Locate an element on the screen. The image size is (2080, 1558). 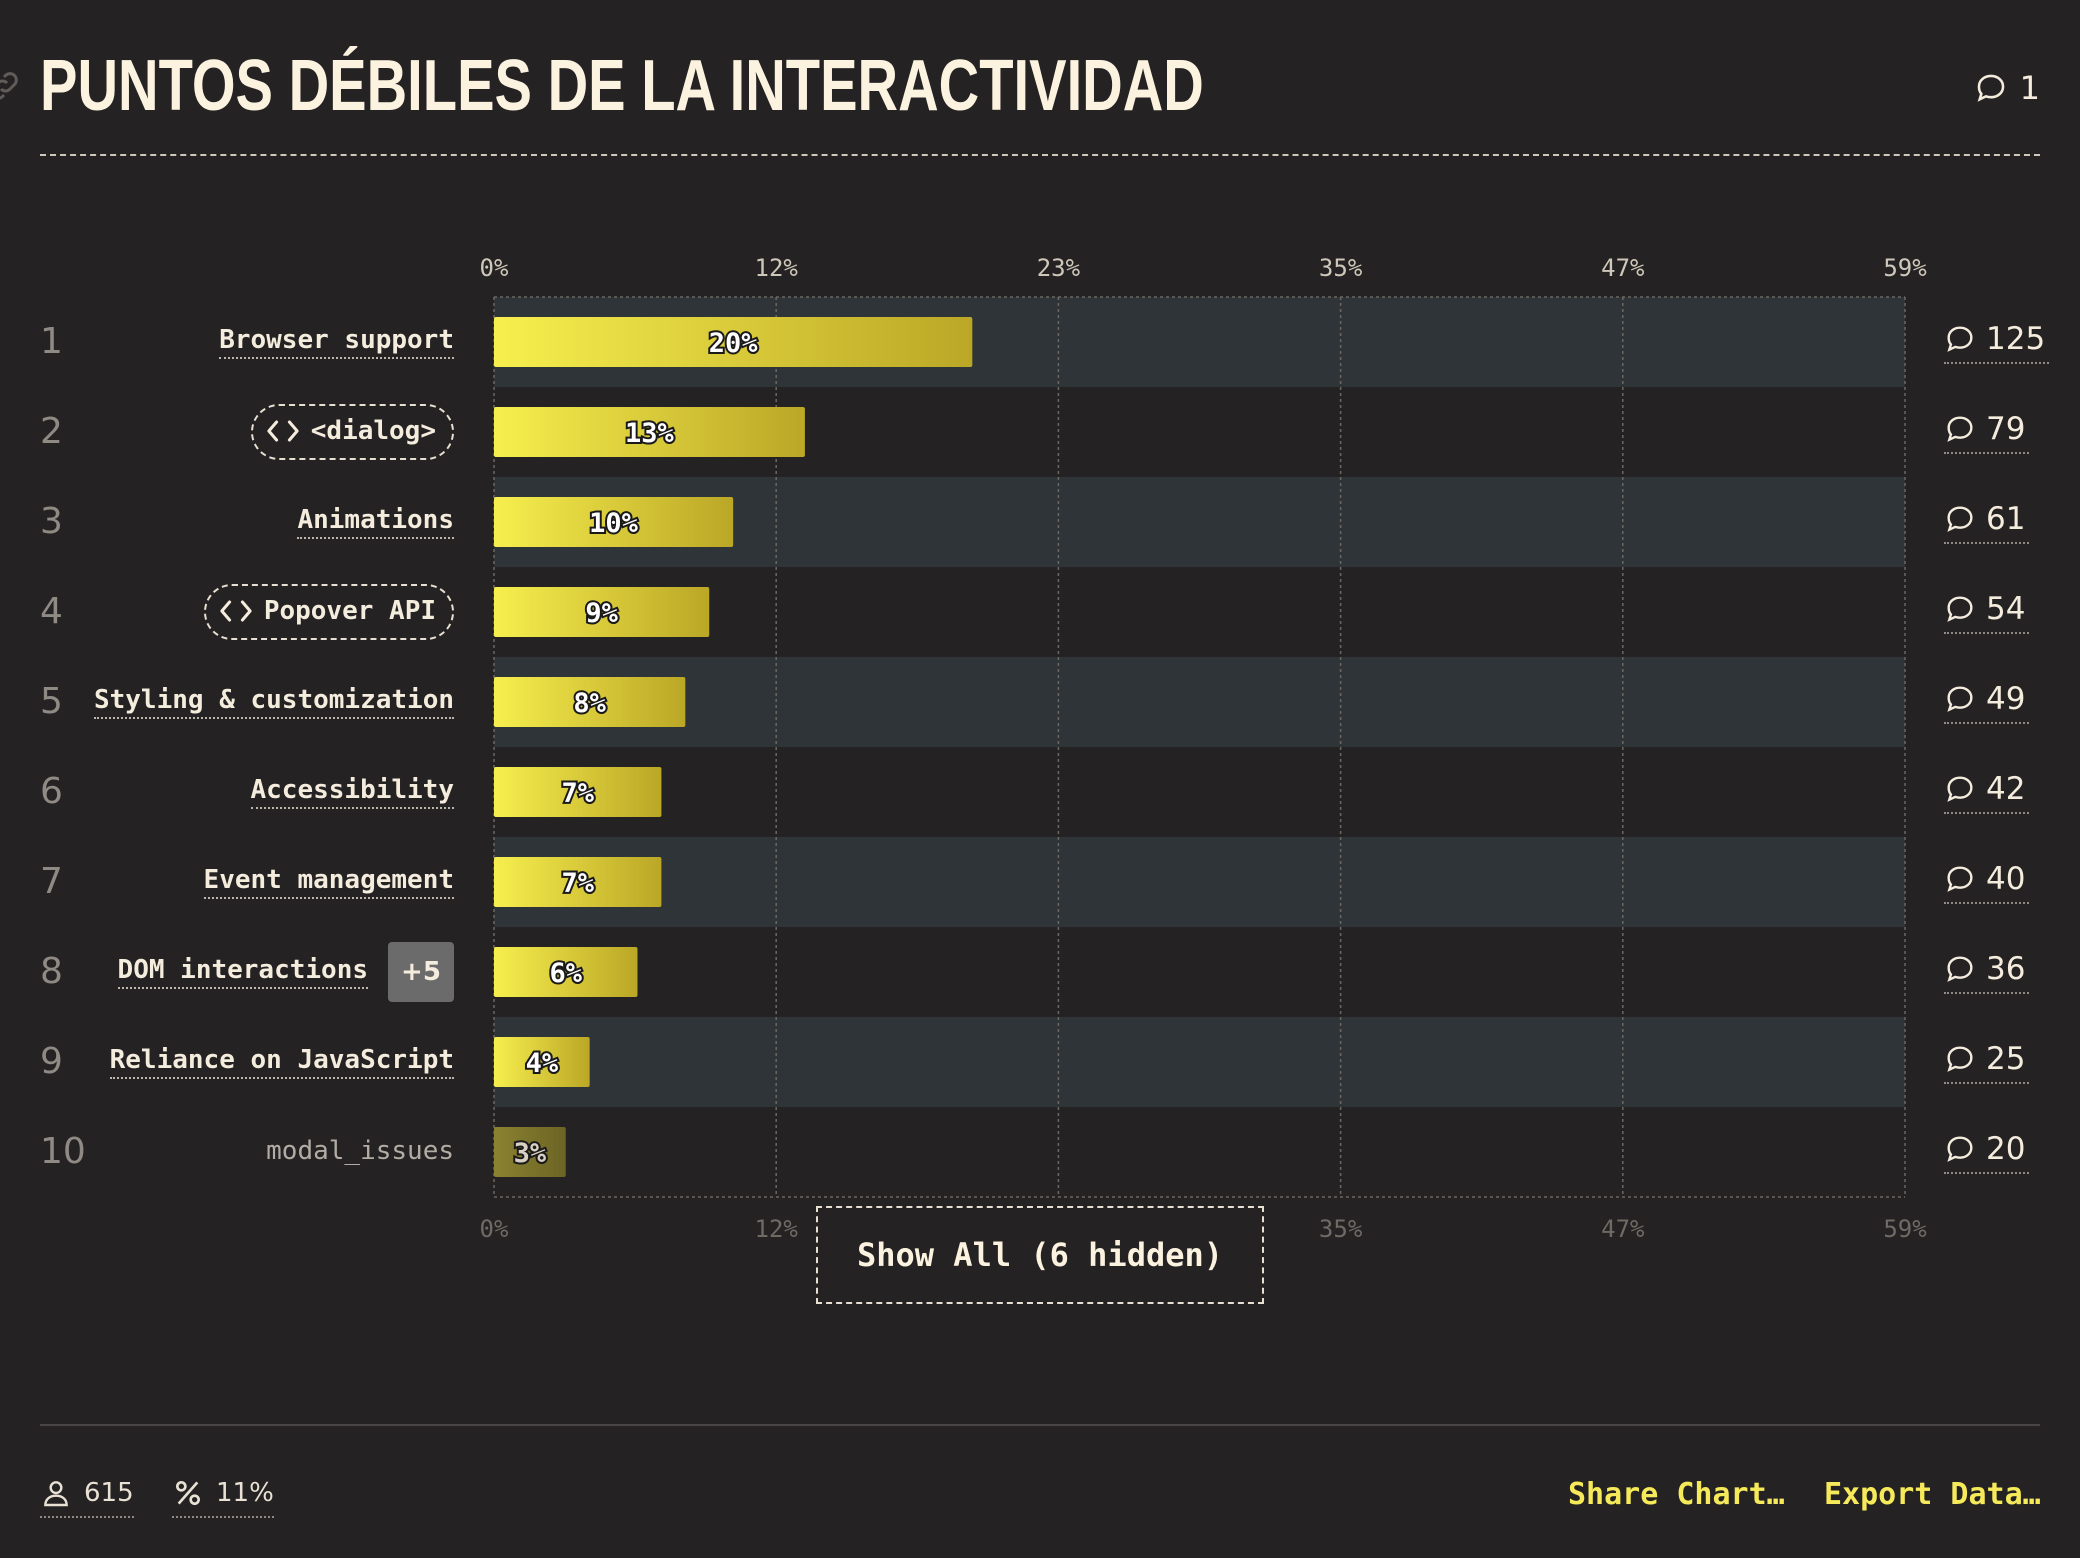
row-label: Event management is located at coordinates (328, 882).